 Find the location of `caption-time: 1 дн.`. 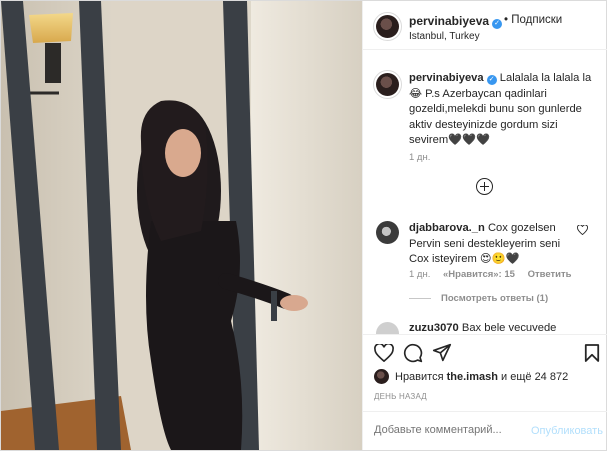

caption-time: 1 дн. is located at coordinates (419, 157).